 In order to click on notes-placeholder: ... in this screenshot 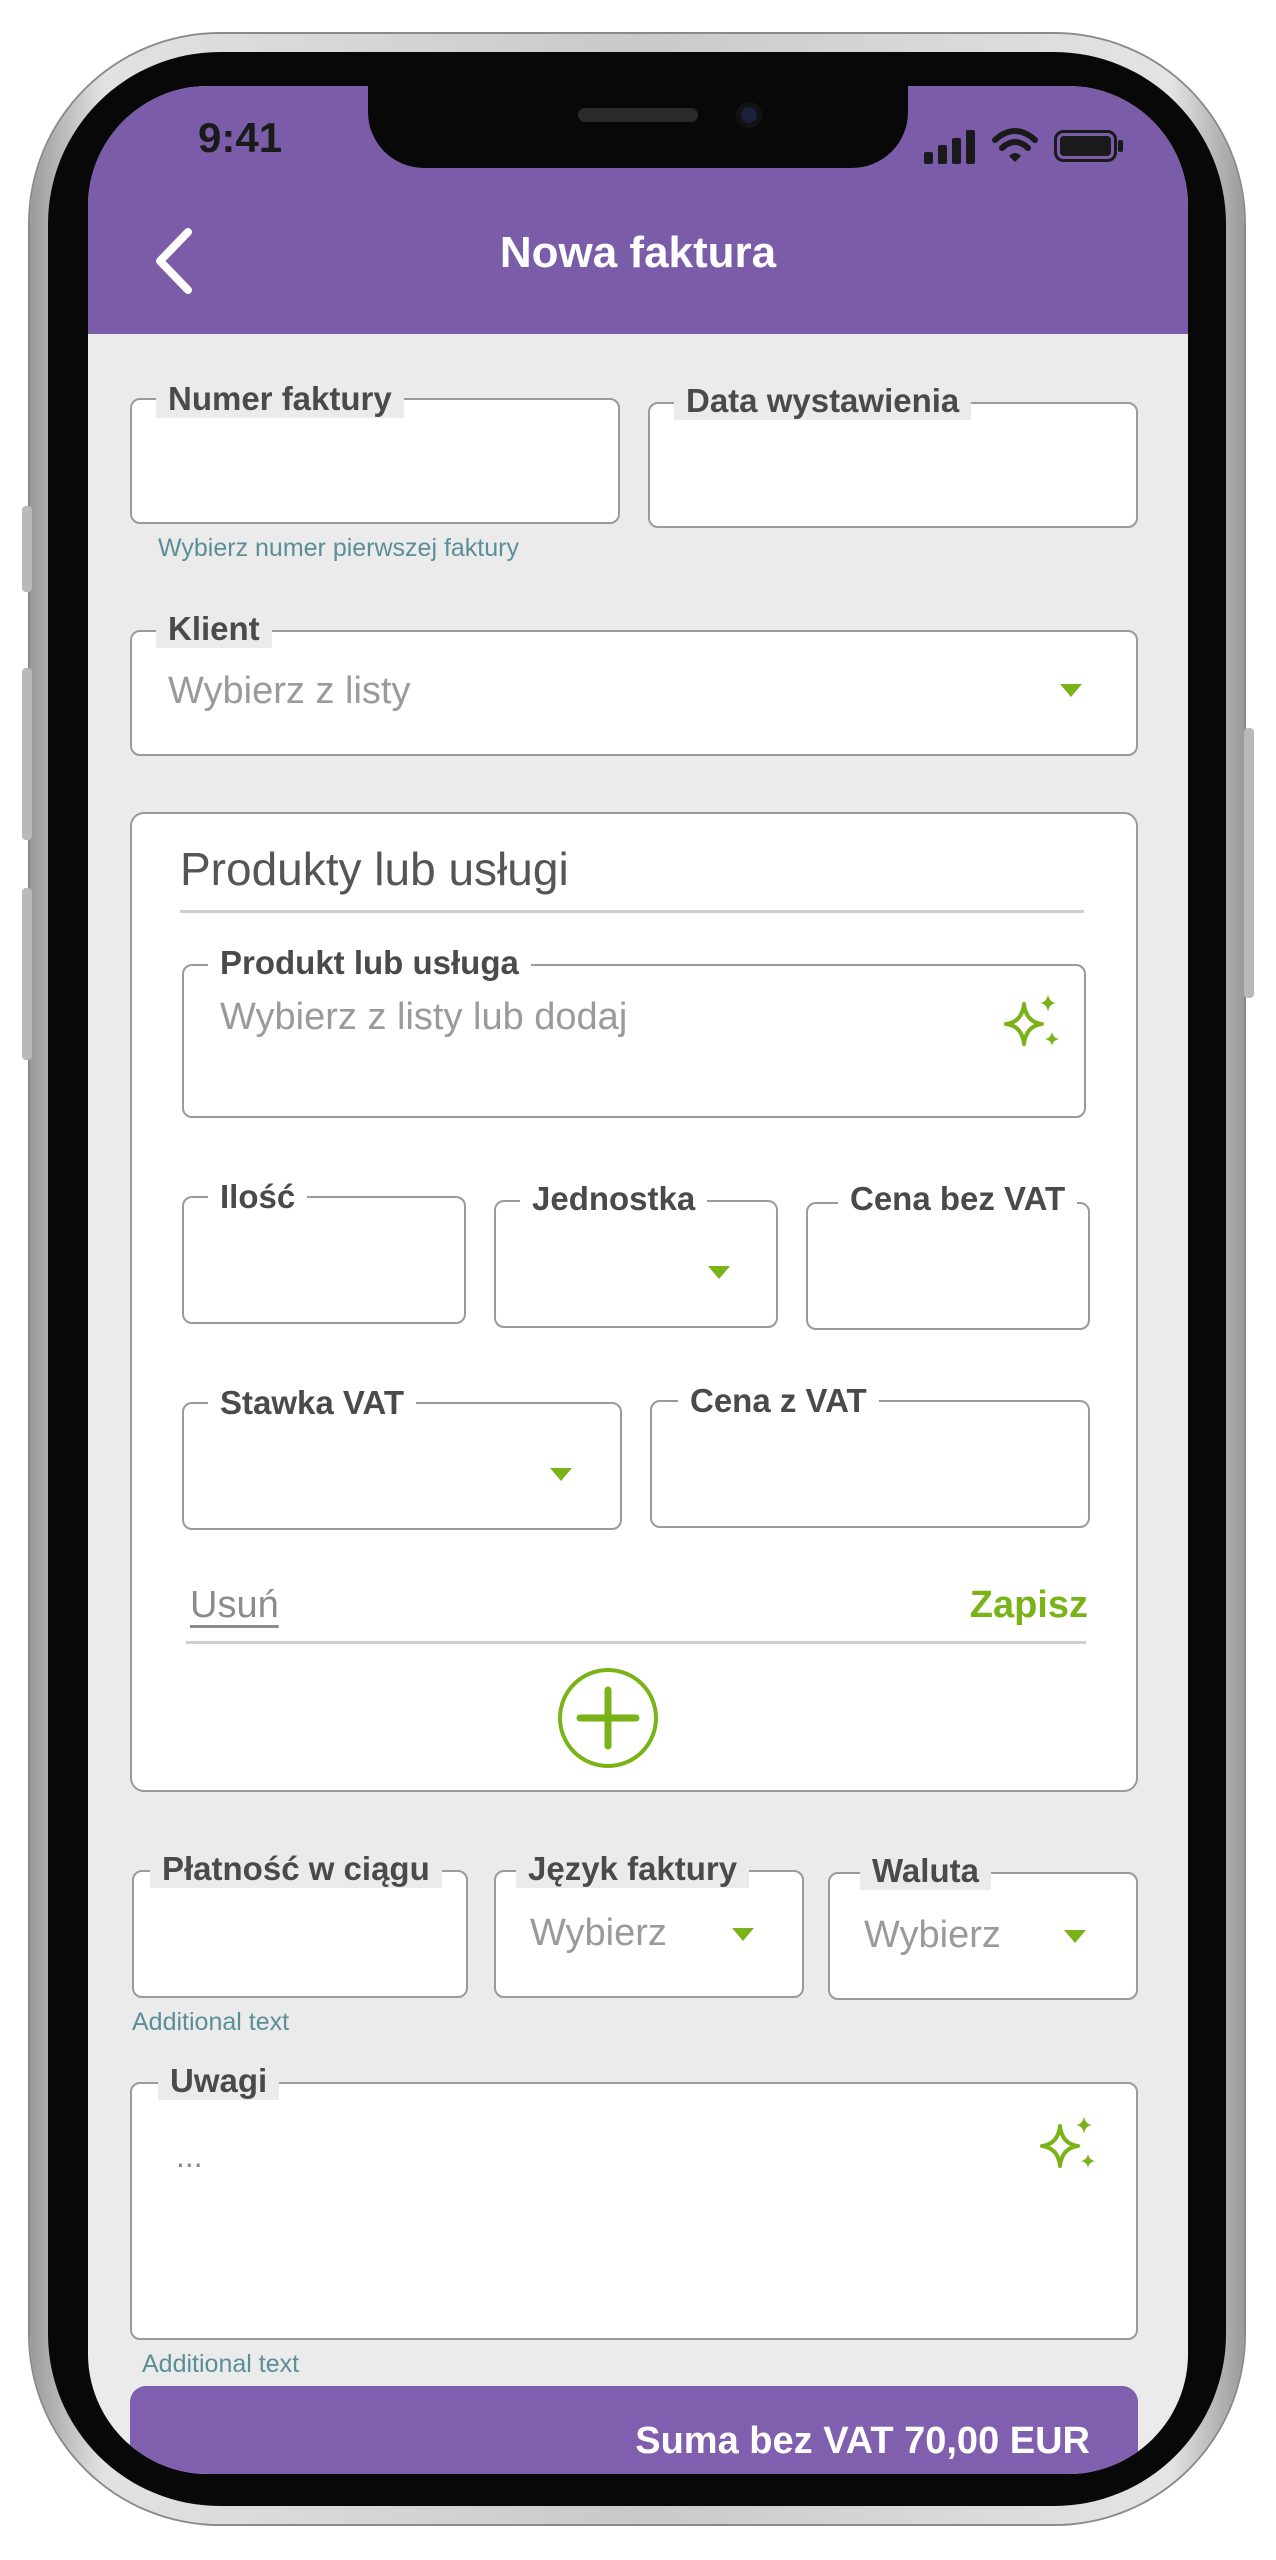, I will do `click(189, 2156)`.